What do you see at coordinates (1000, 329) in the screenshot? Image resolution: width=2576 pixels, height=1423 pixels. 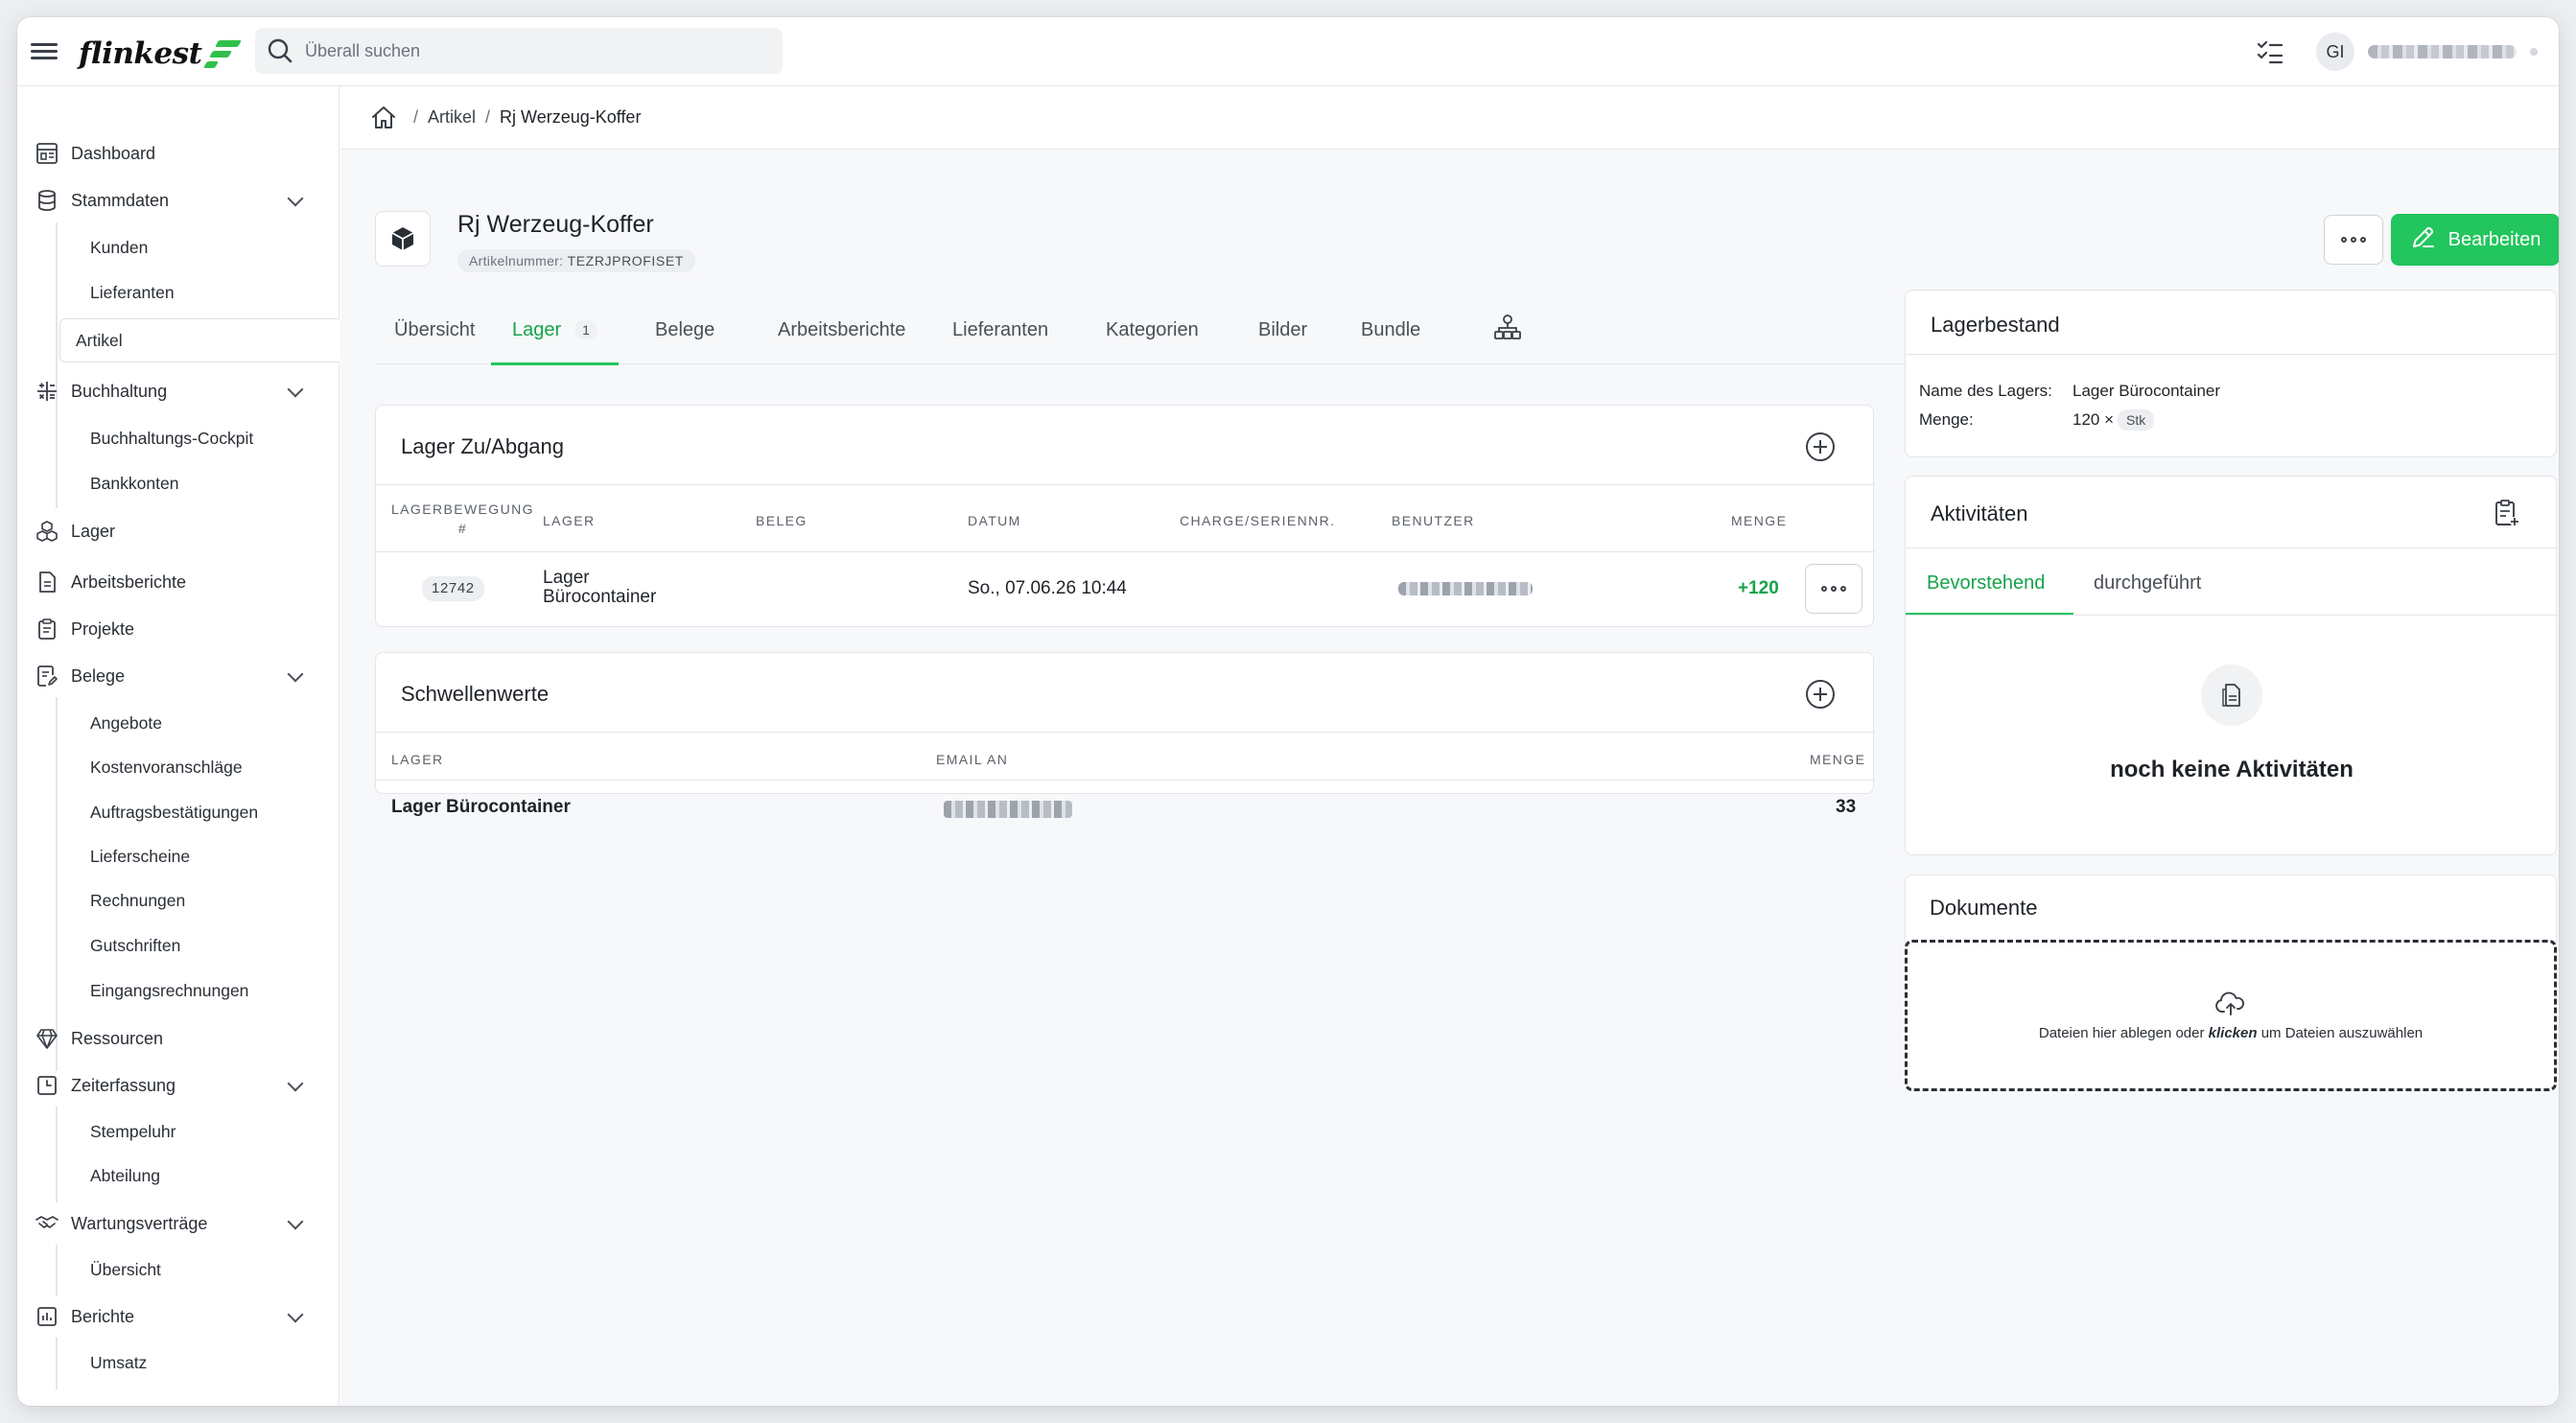 I see `tab-lieferanten: Lieferanten` at bounding box center [1000, 329].